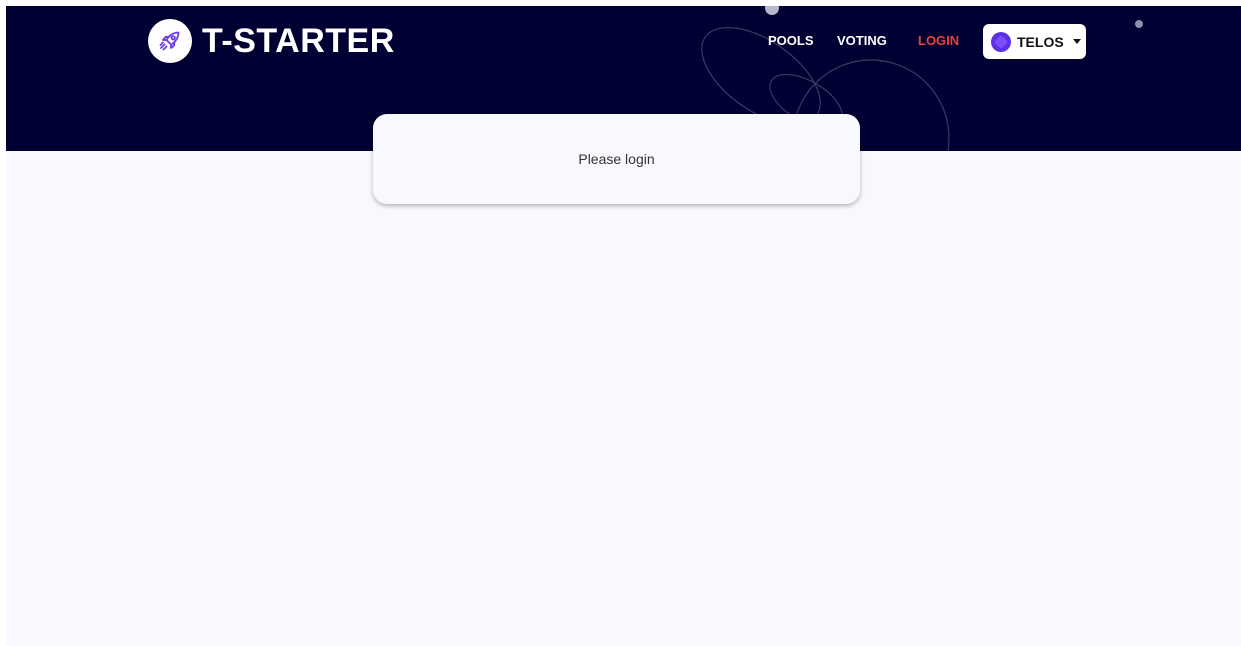 The height and width of the screenshot is (646, 1241). Describe the element at coordinates (1040, 41) in the screenshot. I see `network-label: TELOS` at that location.